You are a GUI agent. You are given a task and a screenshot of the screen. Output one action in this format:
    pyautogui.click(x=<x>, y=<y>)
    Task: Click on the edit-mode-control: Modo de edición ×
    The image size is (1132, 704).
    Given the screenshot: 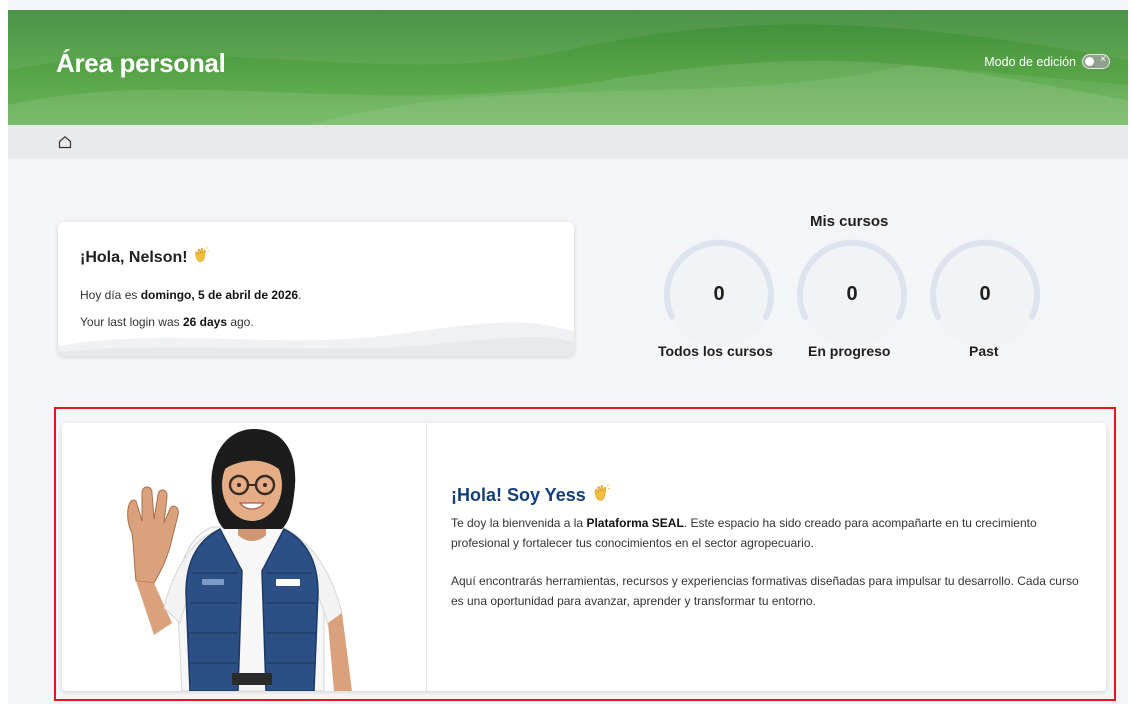 What is the action you would take?
    pyautogui.click(x=1047, y=61)
    